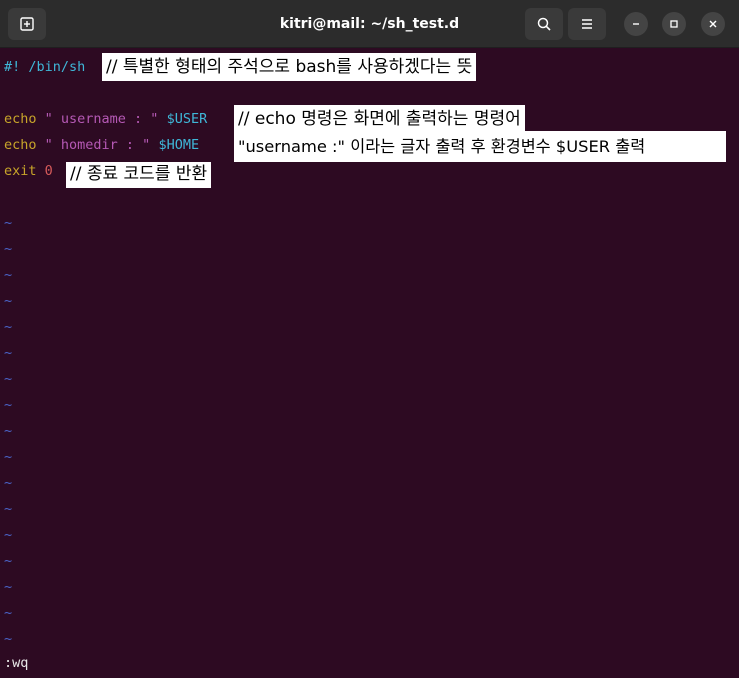 This screenshot has height=678, width=739. I want to click on shebang-path: /bin/sh, so click(53, 67).